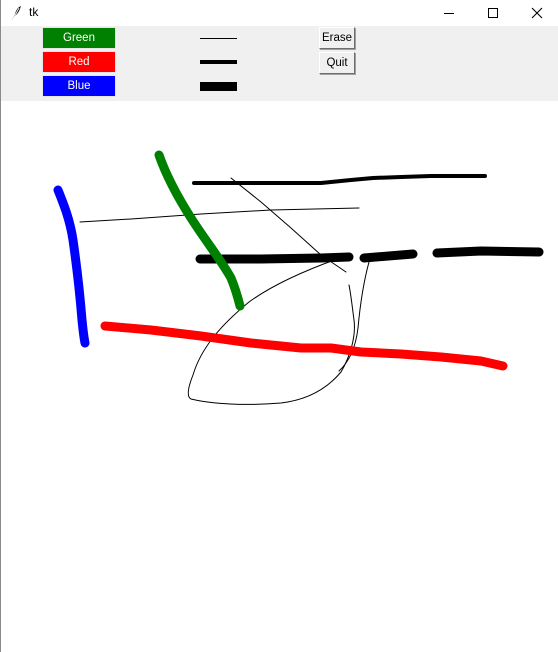 This screenshot has height=652, width=558. What do you see at coordinates (79, 38) in the screenshot?
I see `green-color-button: Green` at bounding box center [79, 38].